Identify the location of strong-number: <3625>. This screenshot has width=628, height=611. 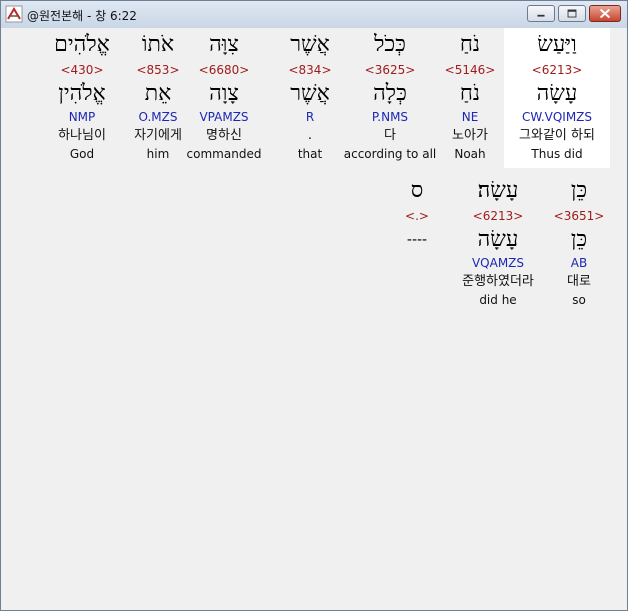
(390, 70).